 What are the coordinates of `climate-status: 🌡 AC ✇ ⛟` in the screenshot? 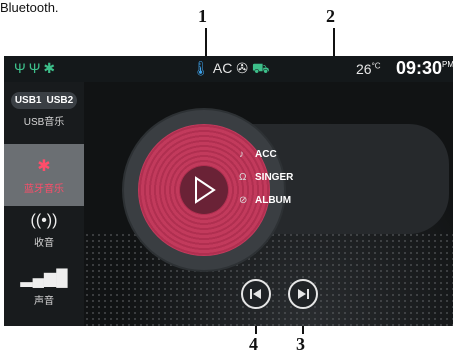 It's located at (231, 69).